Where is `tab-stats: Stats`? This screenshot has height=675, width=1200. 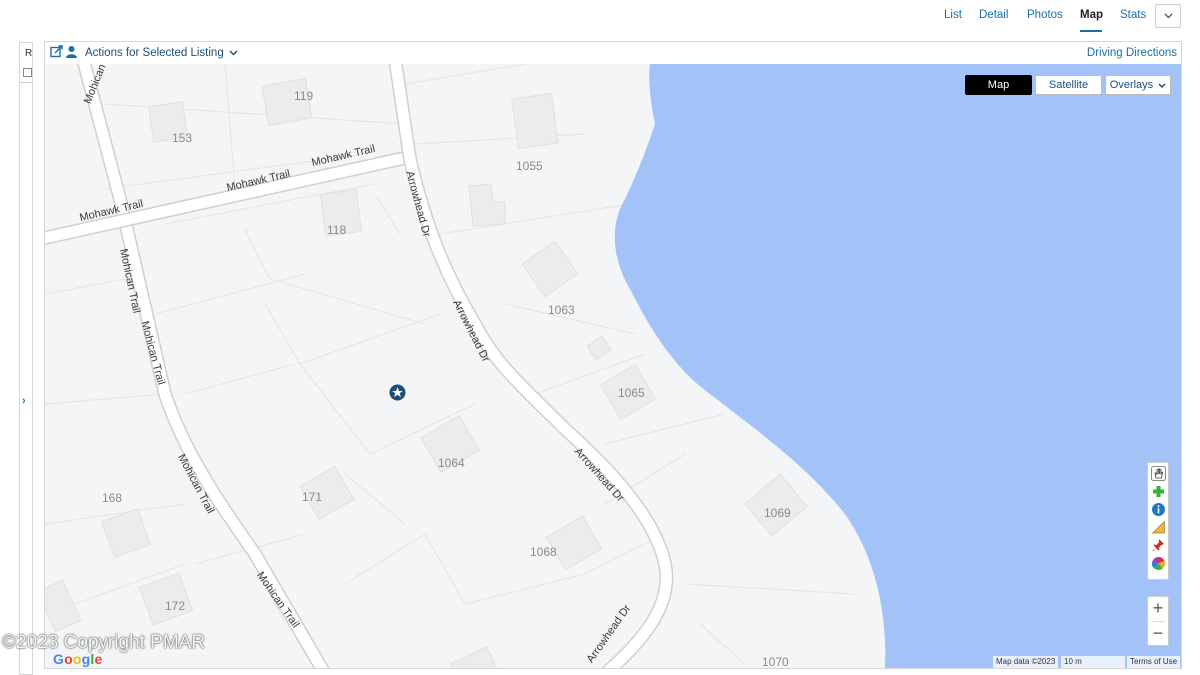 tab-stats: Stats is located at coordinates (1133, 15).